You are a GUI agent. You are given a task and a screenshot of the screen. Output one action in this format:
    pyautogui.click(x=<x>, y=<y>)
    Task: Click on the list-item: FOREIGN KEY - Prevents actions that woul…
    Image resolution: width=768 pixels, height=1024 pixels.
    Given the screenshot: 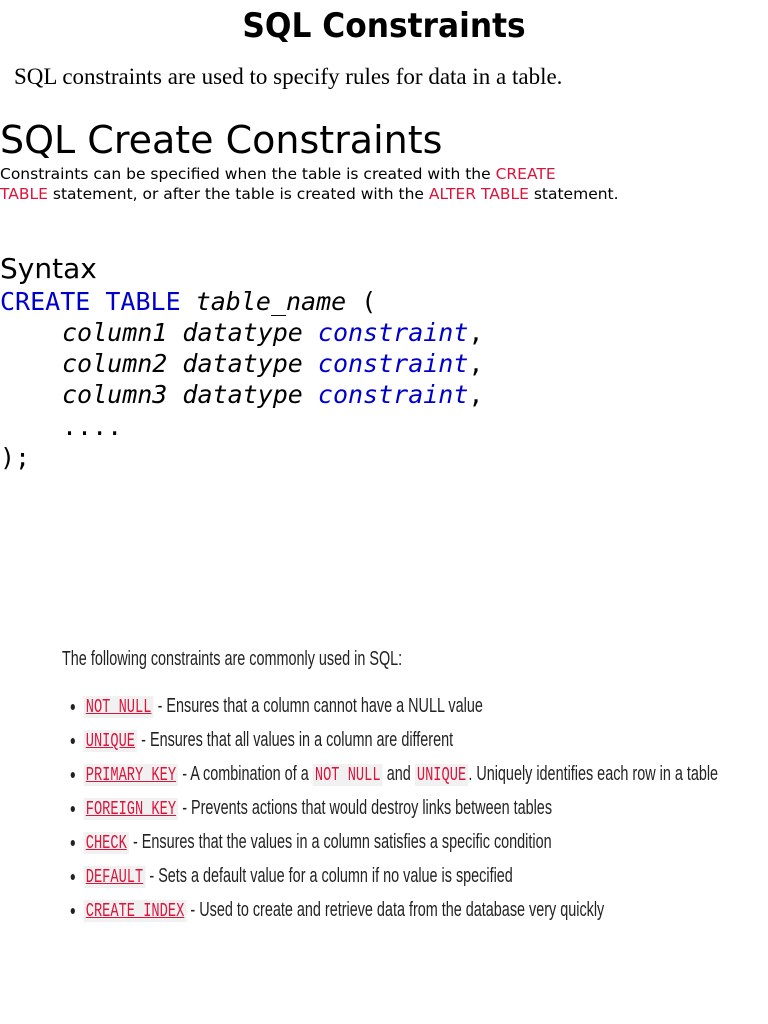 What is the action you would take?
    pyautogui.click(x=400, y=808)
    